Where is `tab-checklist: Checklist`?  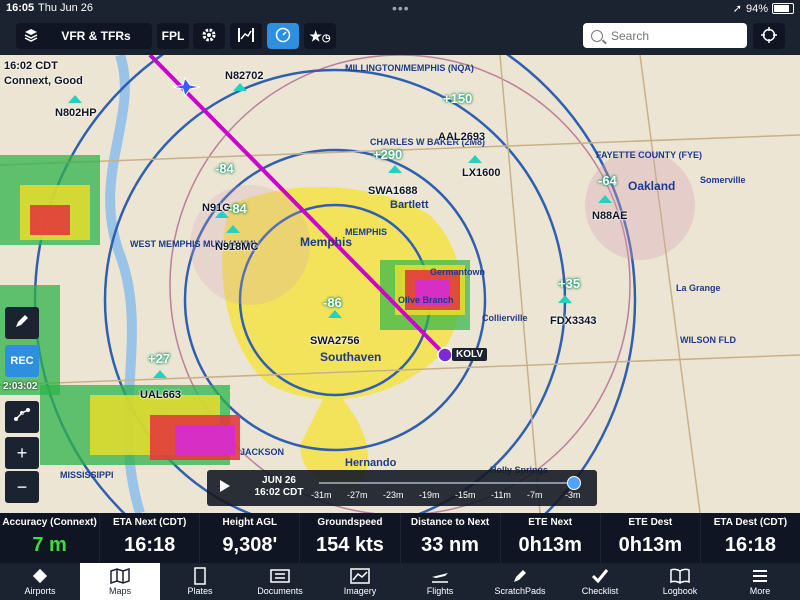 tab-checklist: Checklist is located at coordinates (600, 581).